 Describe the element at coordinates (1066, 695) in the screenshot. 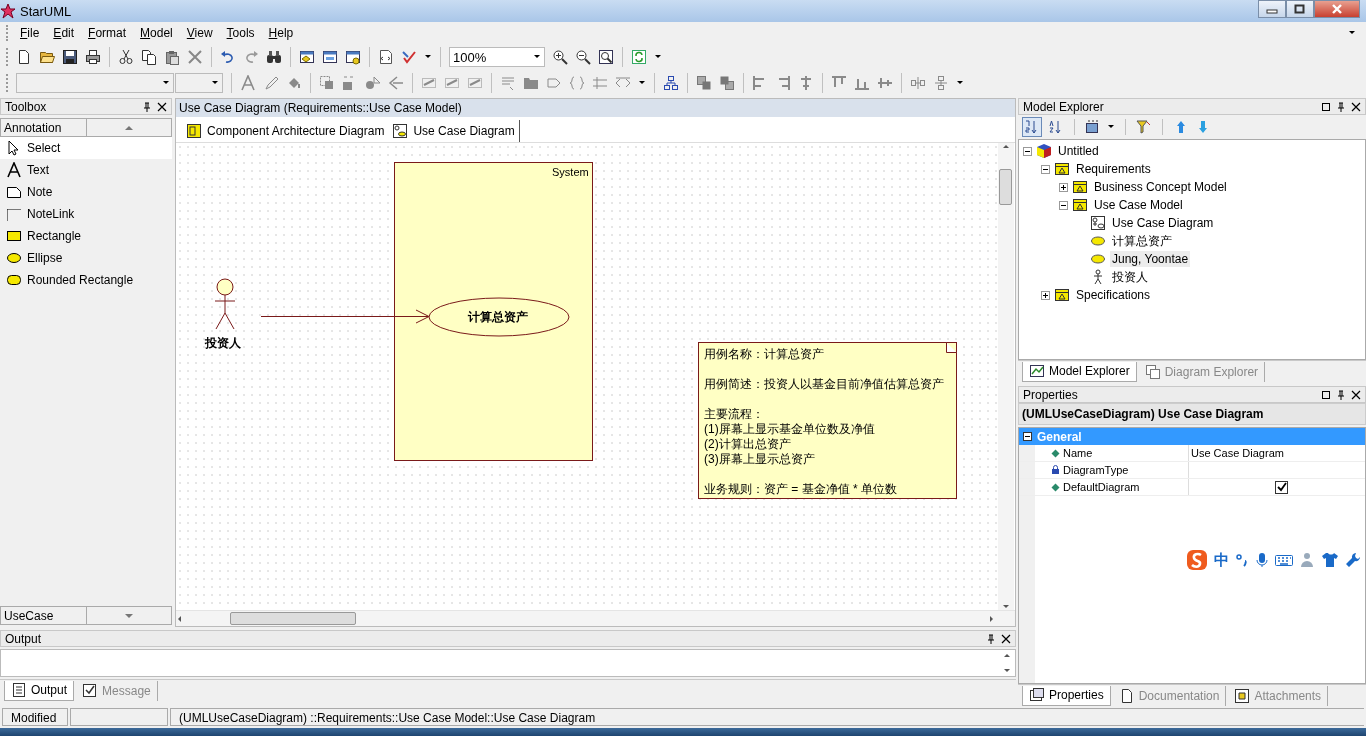

I see `panel-tab: Properties` at that location.